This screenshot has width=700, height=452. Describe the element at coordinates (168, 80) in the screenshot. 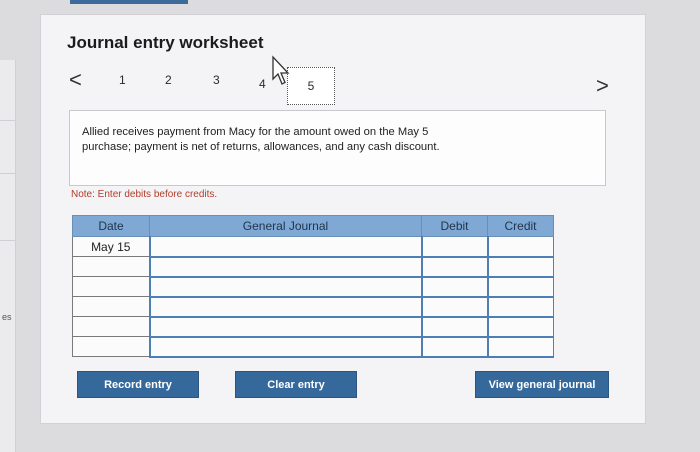

I see `page-link-2: 2` at that location.